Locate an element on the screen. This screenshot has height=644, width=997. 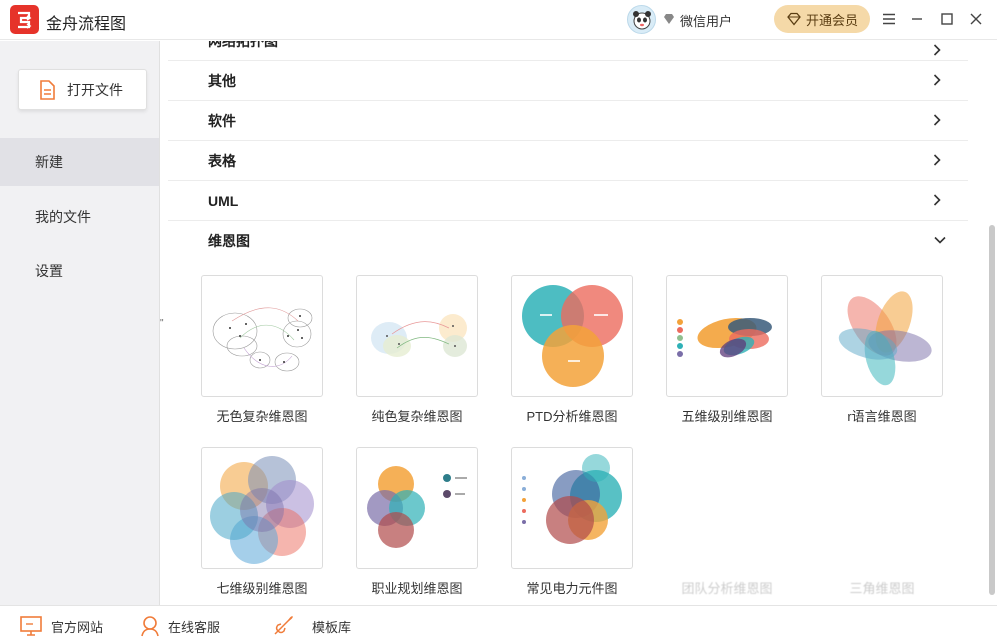
rocket-icon is located at coordinates (283, 625).